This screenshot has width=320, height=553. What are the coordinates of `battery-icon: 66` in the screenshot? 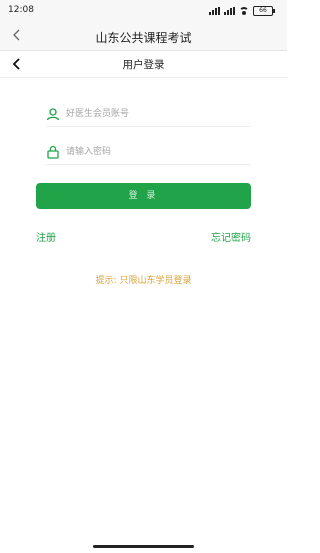 It's located at (264, 11).